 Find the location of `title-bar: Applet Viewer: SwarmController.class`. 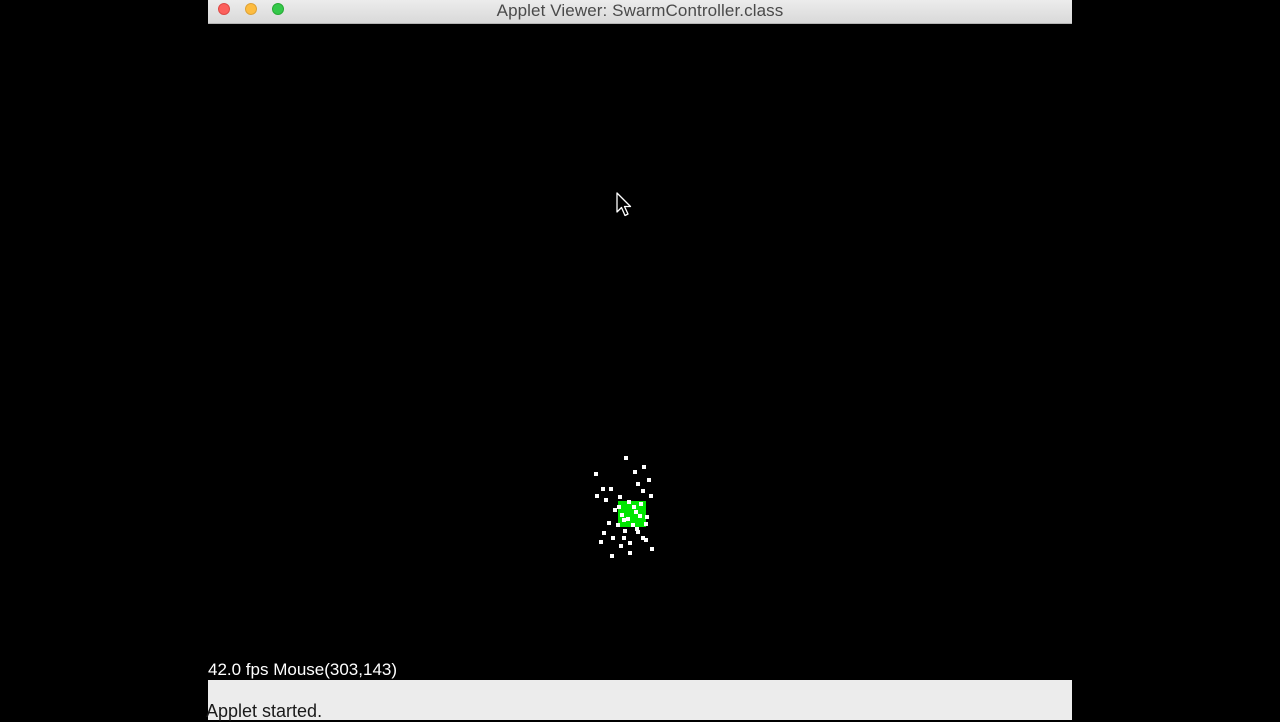

title-bar: Applet Viewer: SwarmController.class is located at coordinates (640, 12).